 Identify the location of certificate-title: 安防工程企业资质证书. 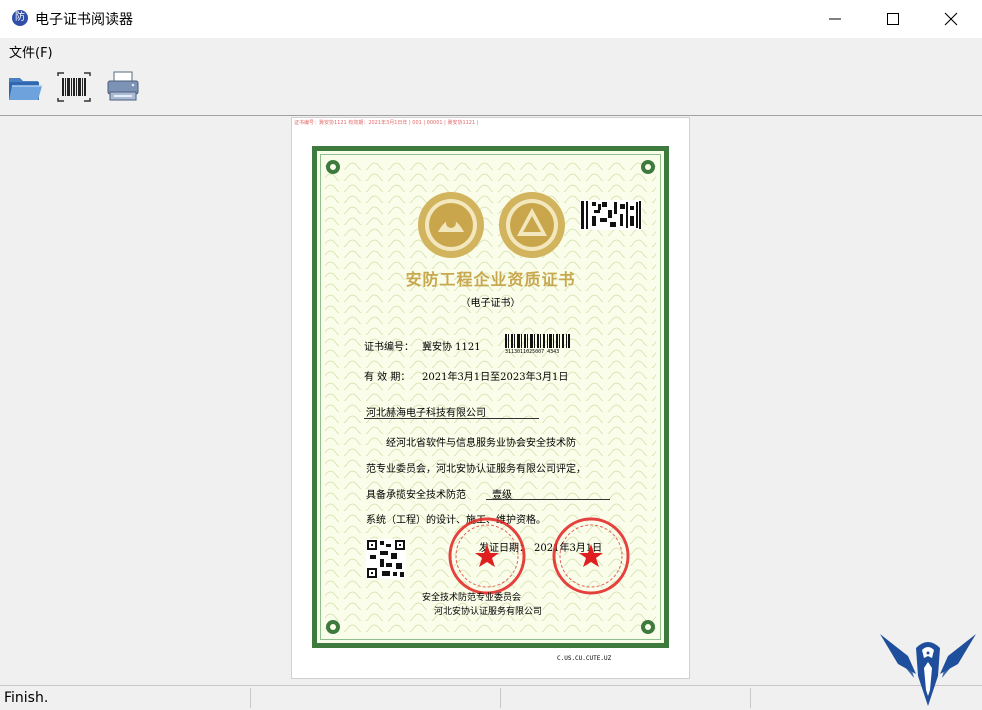
(490, 279).